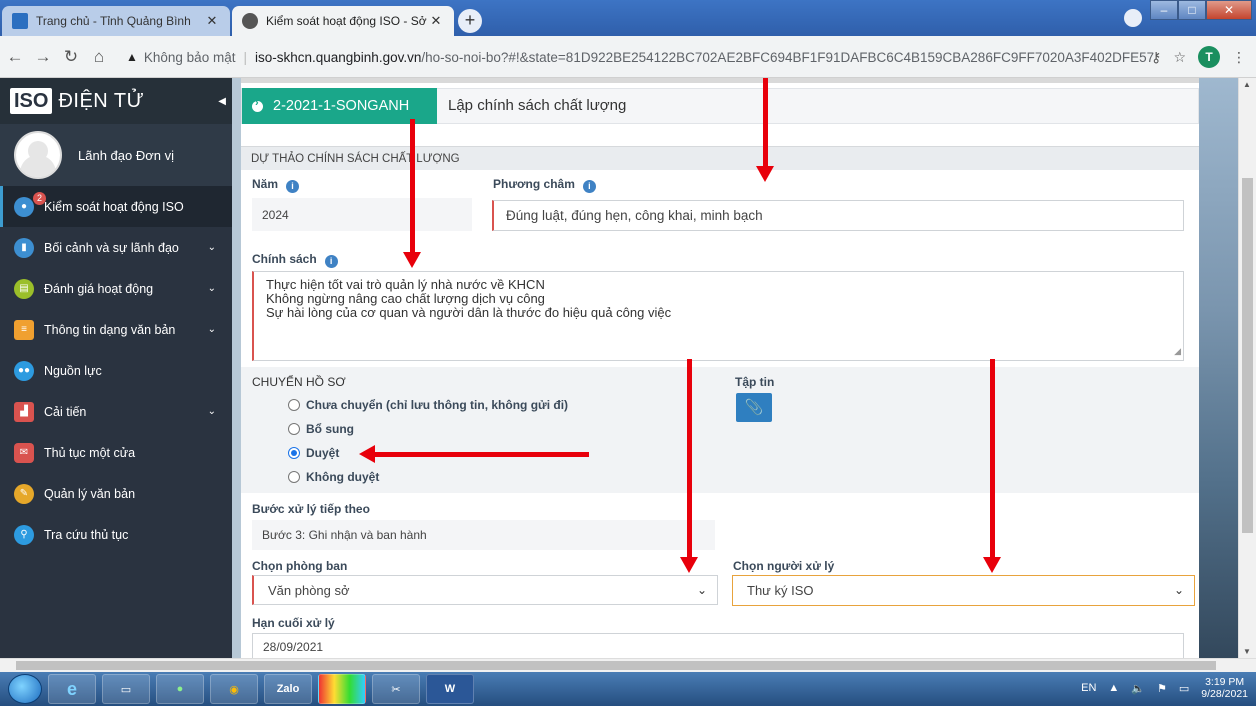 The image size is (1256, 706). Describe the element at coordinates (1156, 57) in the screenshot. I see `key-icon: ⚷` at that location.